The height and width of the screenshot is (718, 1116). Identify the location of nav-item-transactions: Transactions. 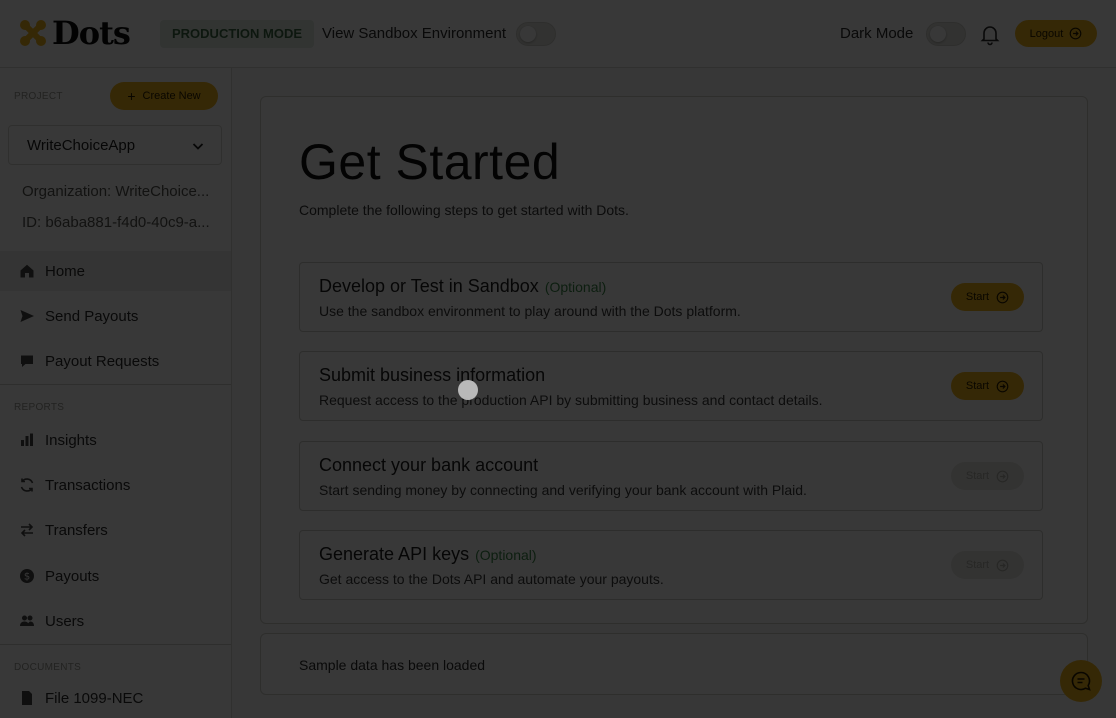
(115, 485).